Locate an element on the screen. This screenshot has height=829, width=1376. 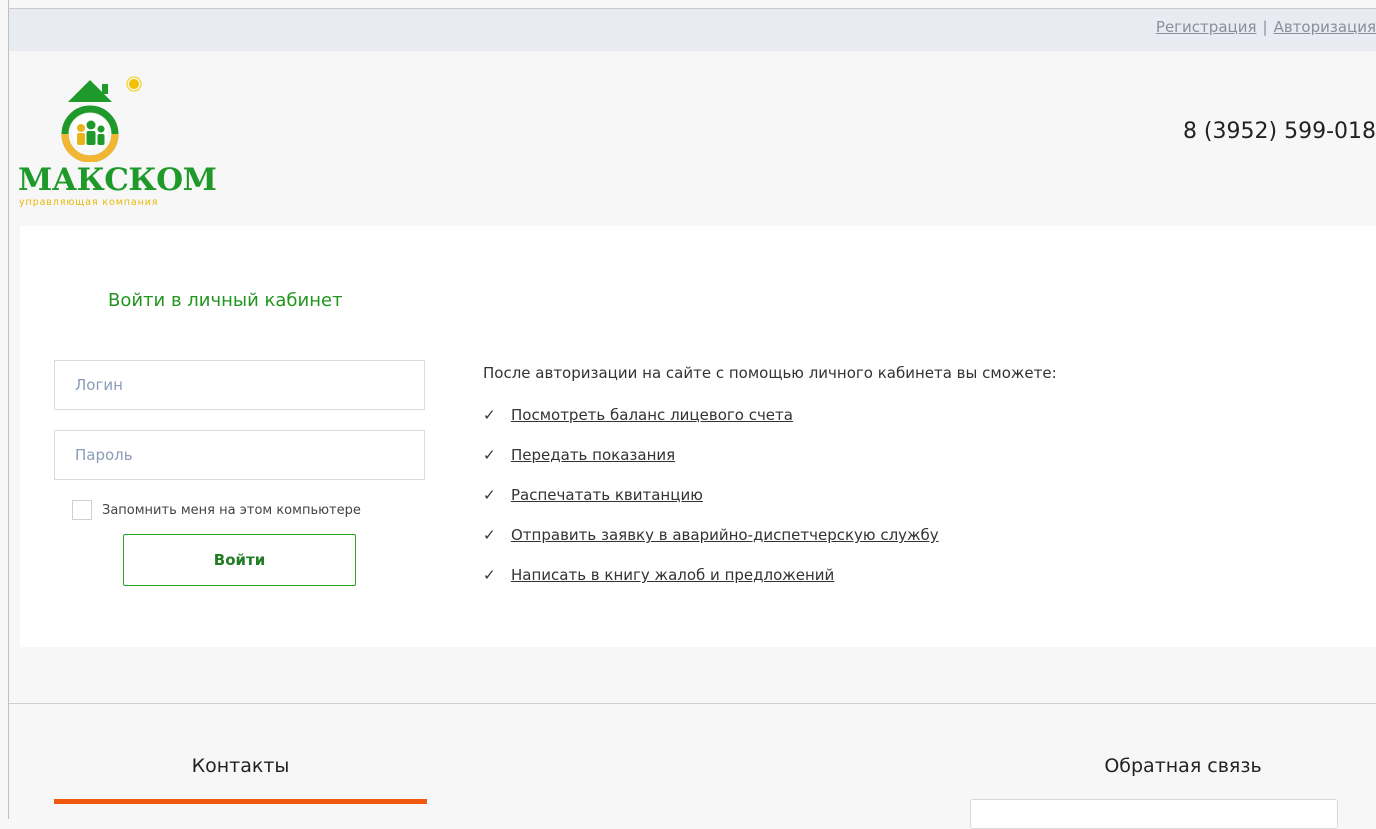
logo-house-icon is located at coordinates (101, 119).